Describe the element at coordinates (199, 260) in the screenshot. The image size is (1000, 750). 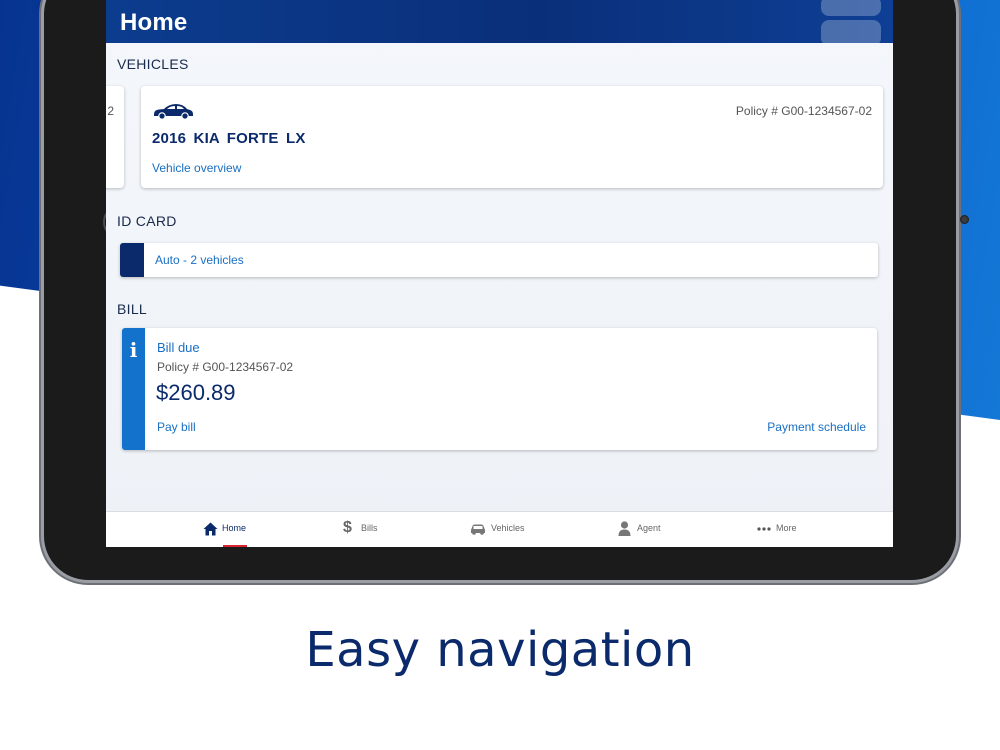
I see `id-card-link: Auto - 2 vehicles` at that location.